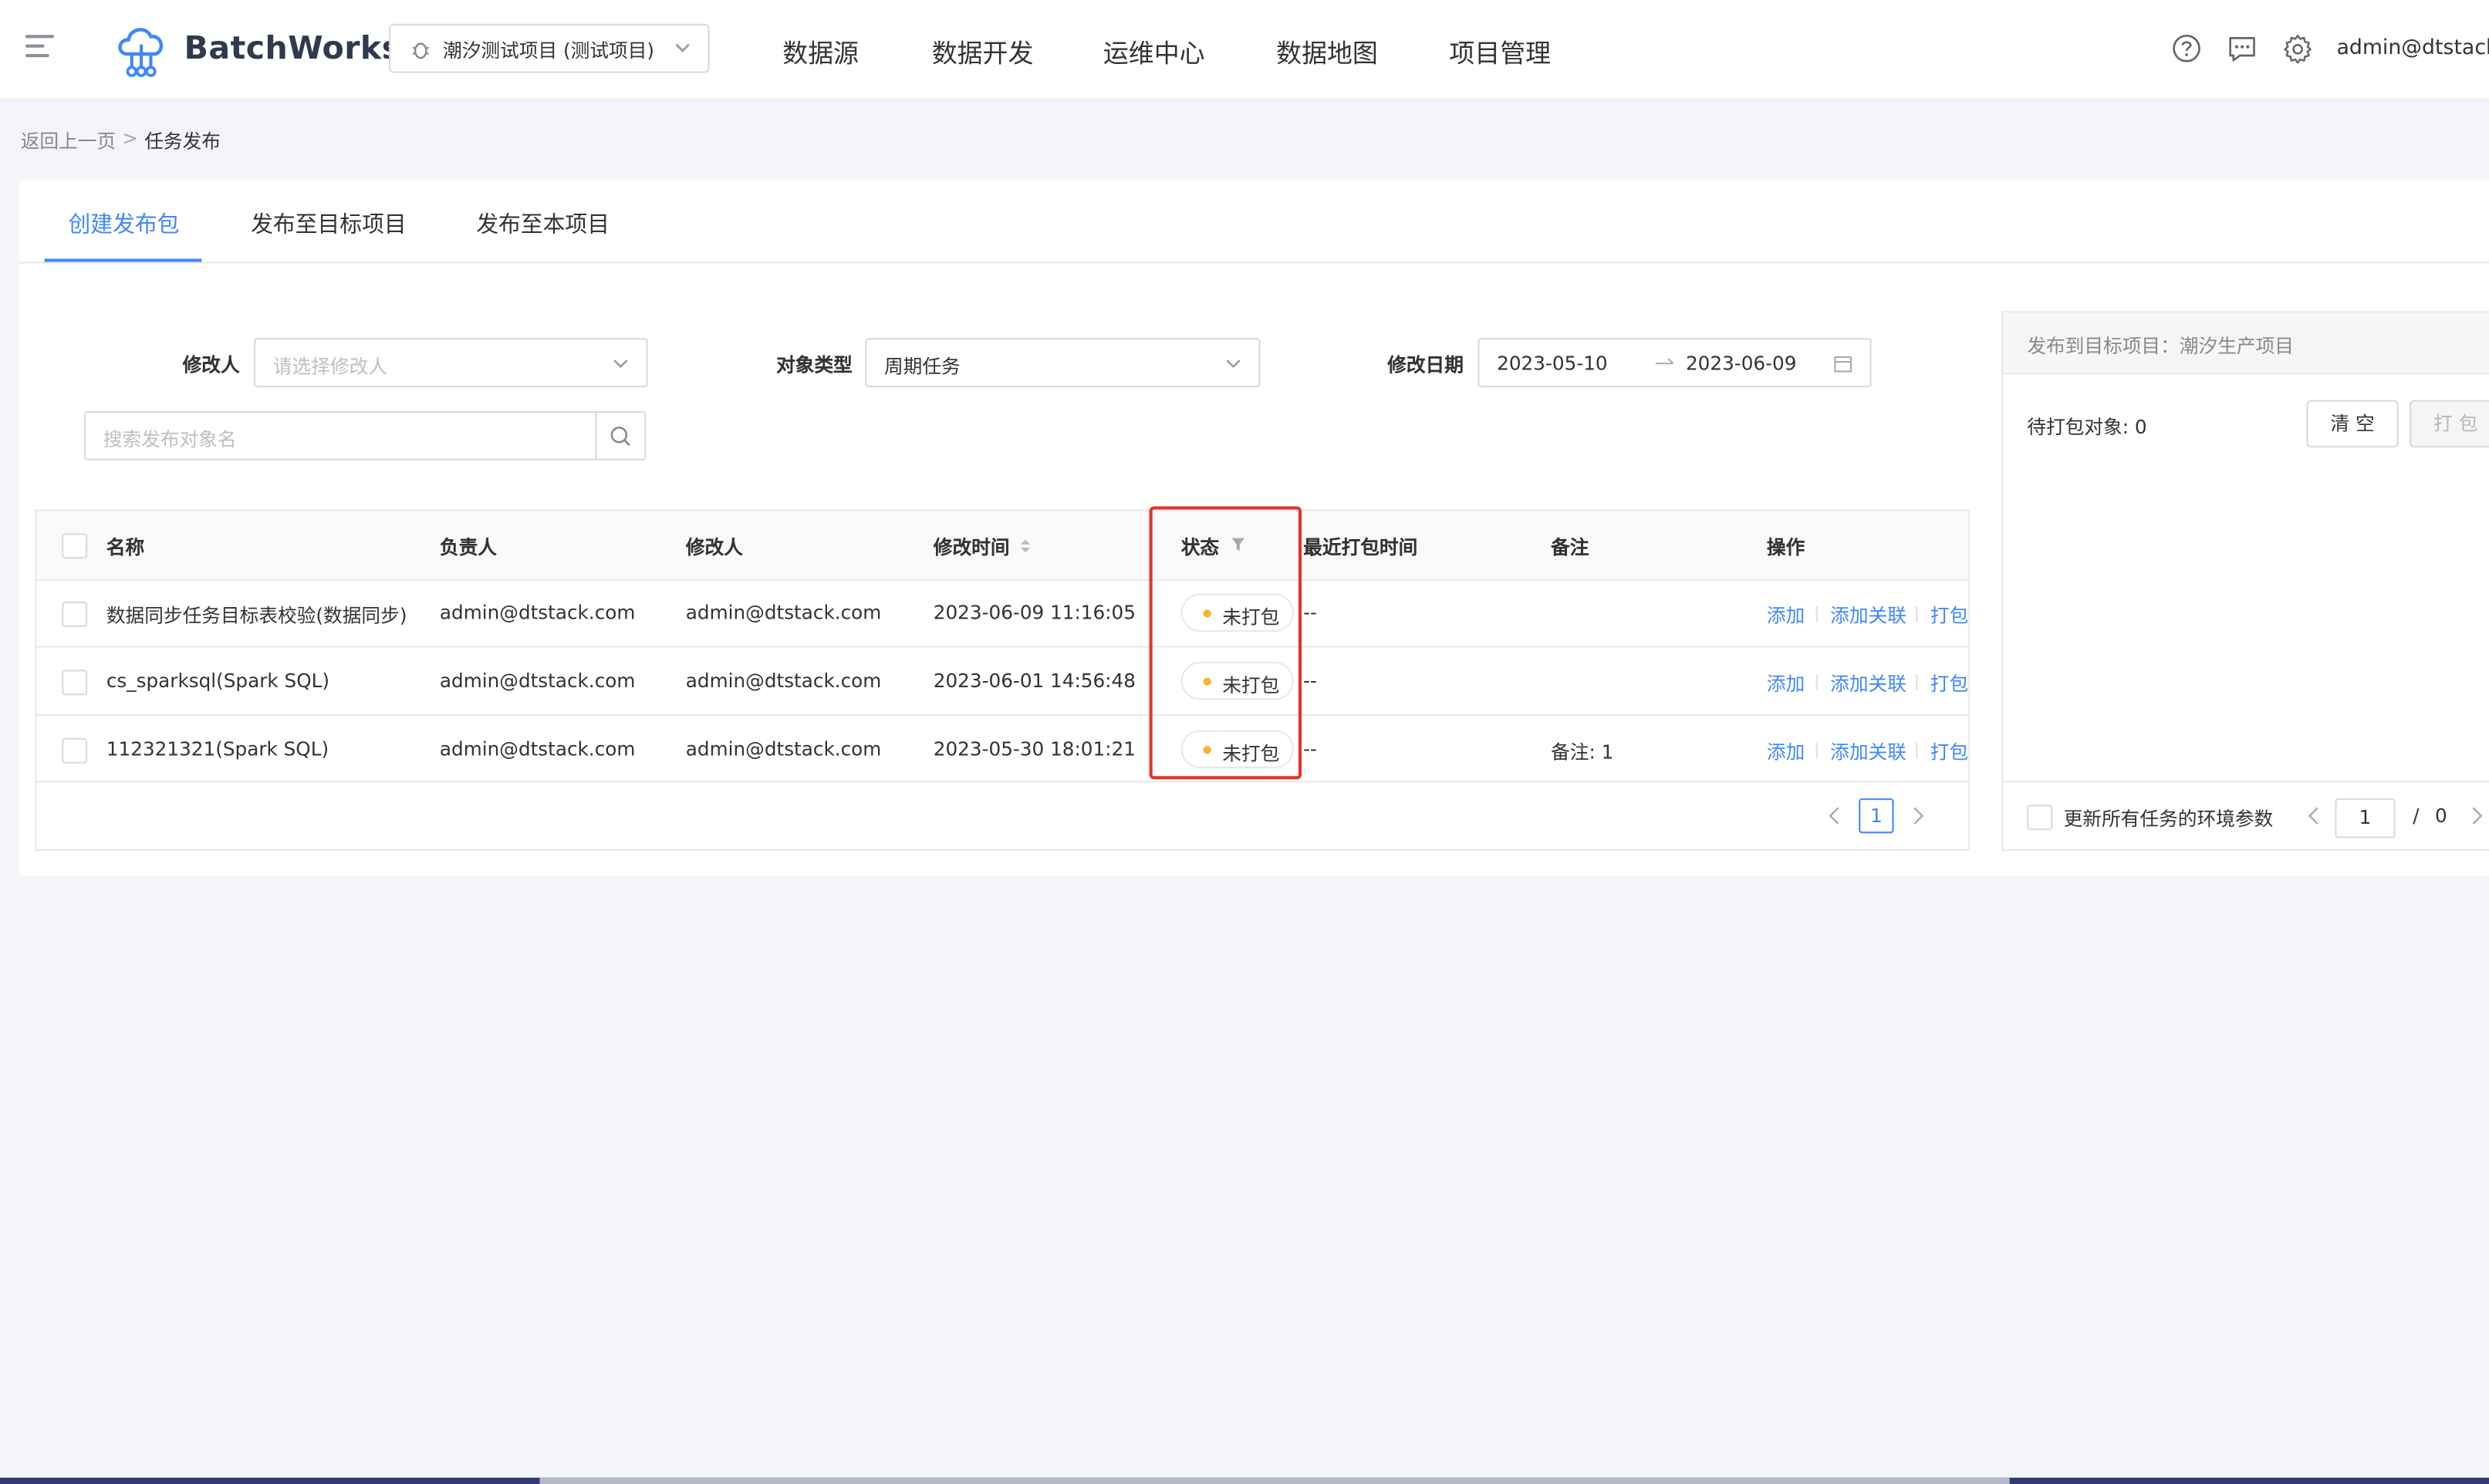 The image size is (2489, 1484). What do you see at coordinates (69, 140) in the screenshot?
I see `breadcrumb-back-link: 返回上一页` at bounding box center [69, 140].